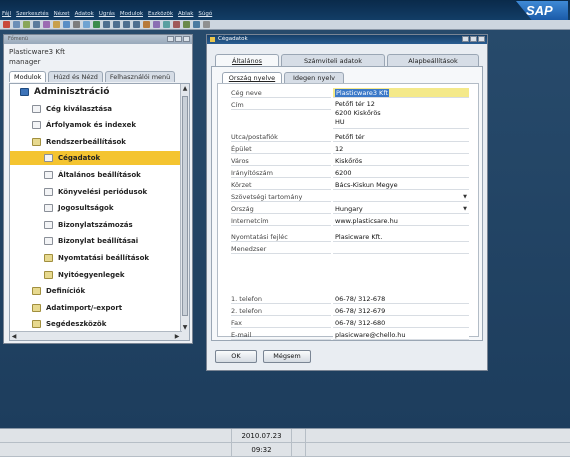  What do you see at coordinates (401, 323) in the screenshot?
I see `field-value: 06-78/ 312-680` at bounding box center [401, 323].